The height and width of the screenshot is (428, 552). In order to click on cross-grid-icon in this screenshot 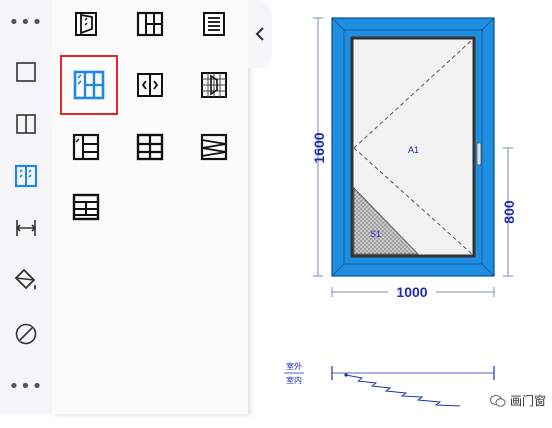, I will do `click(150, 147)`.